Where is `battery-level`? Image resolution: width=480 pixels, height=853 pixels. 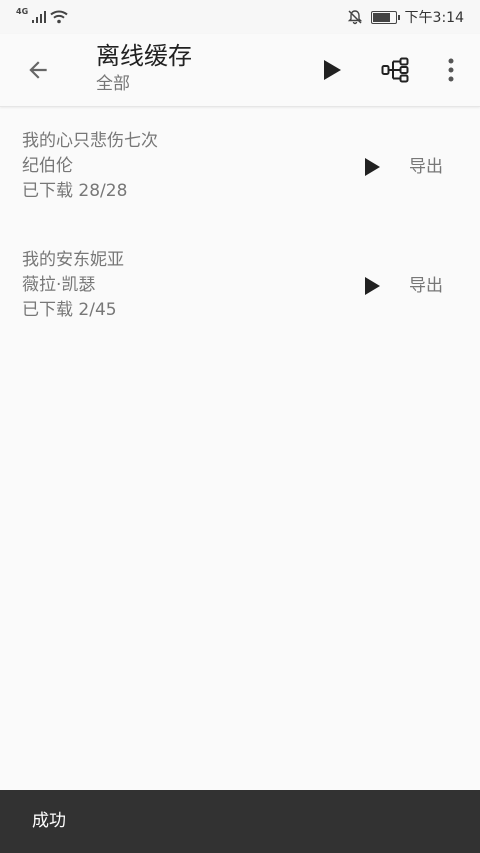
battery-level is located at coordinates (381, 17).